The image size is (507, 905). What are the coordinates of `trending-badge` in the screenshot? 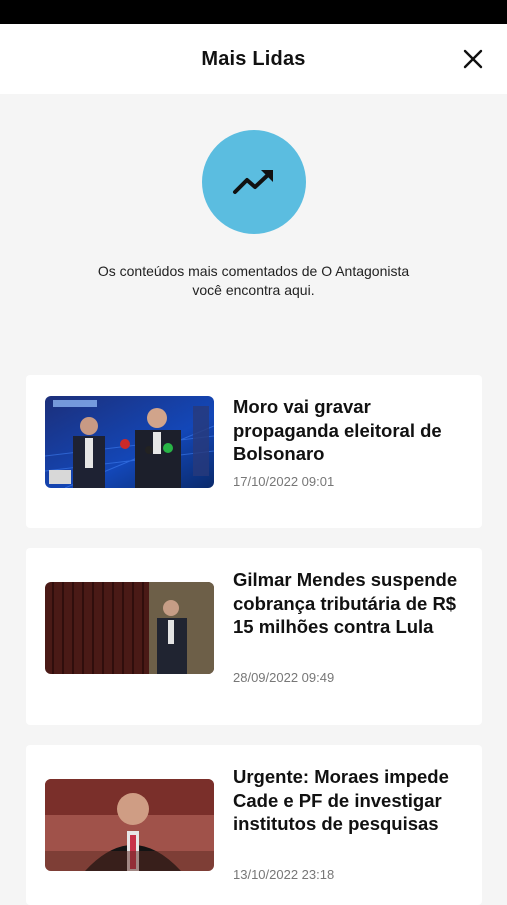 It's located at (254, 182).